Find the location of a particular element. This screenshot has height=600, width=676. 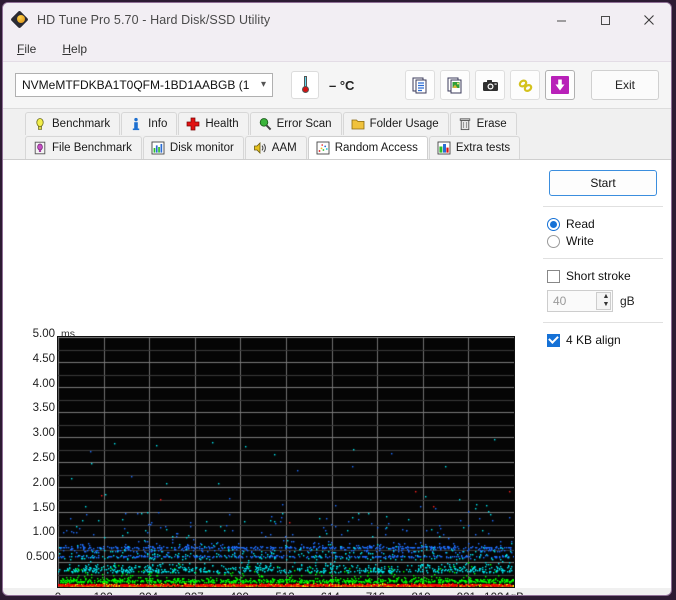

short-stroke-size-row: 40 ▲ ▼ gB is located at coordinates (606, 301).